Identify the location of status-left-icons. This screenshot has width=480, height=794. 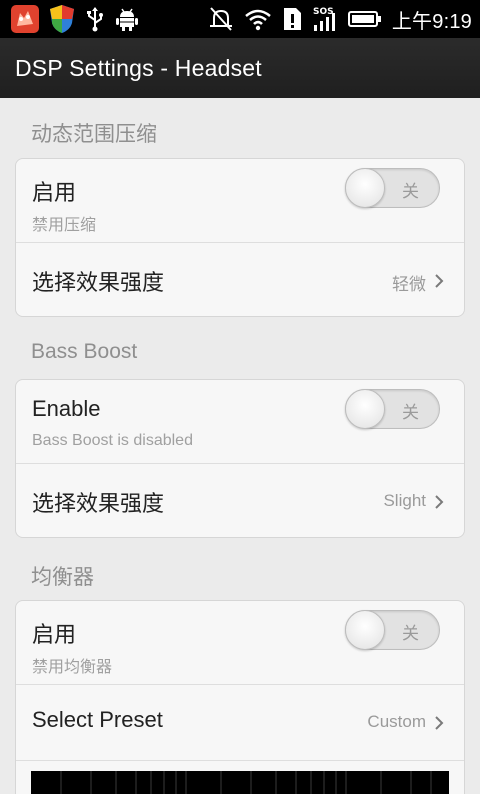
(75, 19).